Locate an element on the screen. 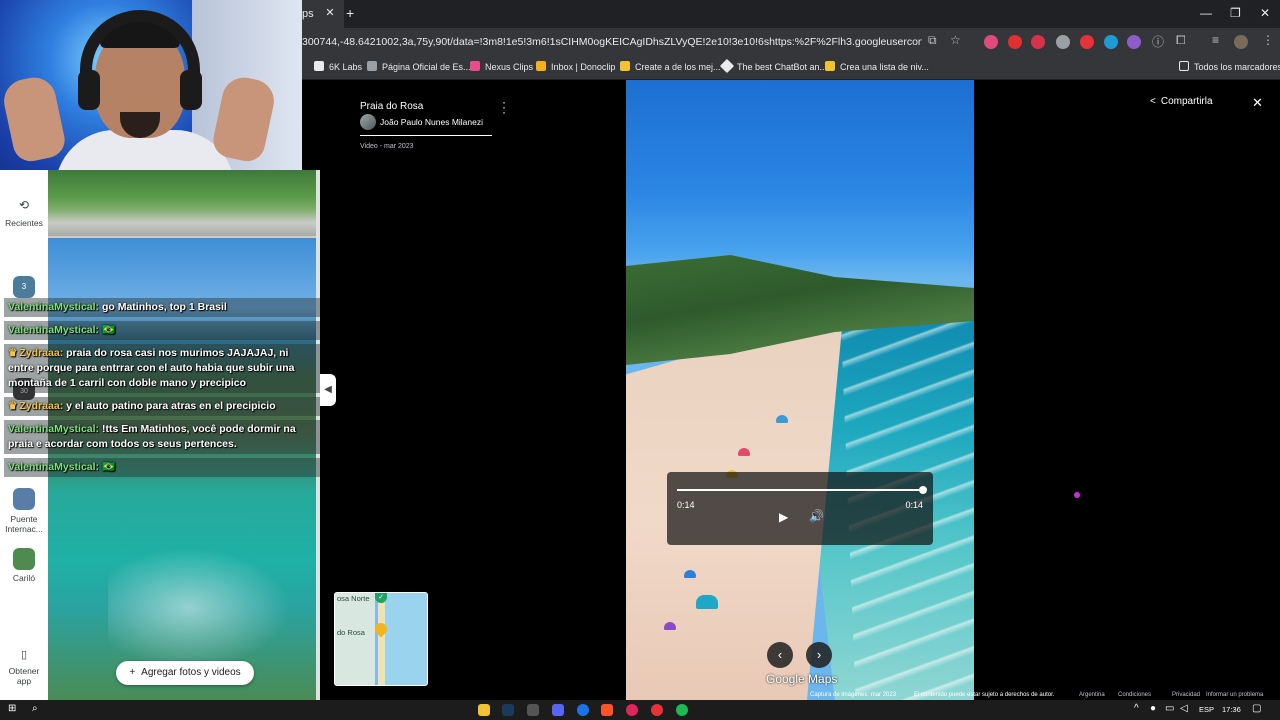 The image size is (1280, 720). menu-icon: ⋮ is located at coordinates (1268, 40).